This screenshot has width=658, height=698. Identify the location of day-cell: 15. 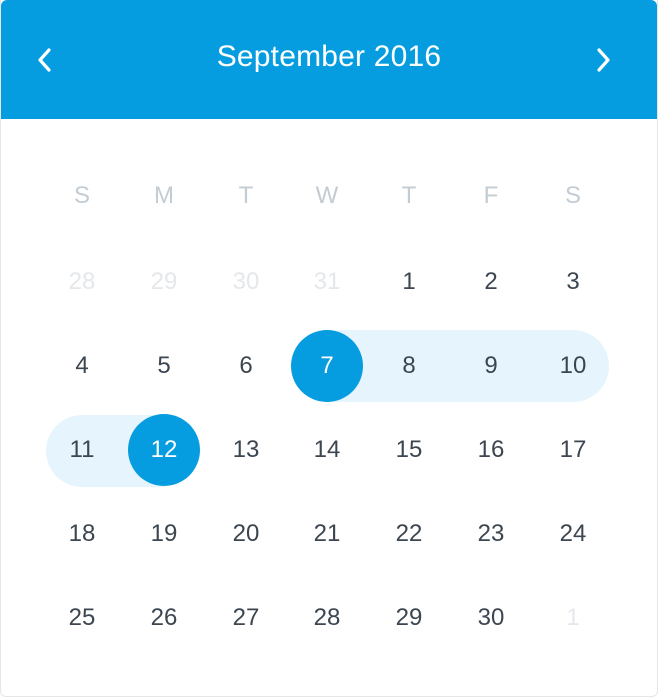
(409, 450).